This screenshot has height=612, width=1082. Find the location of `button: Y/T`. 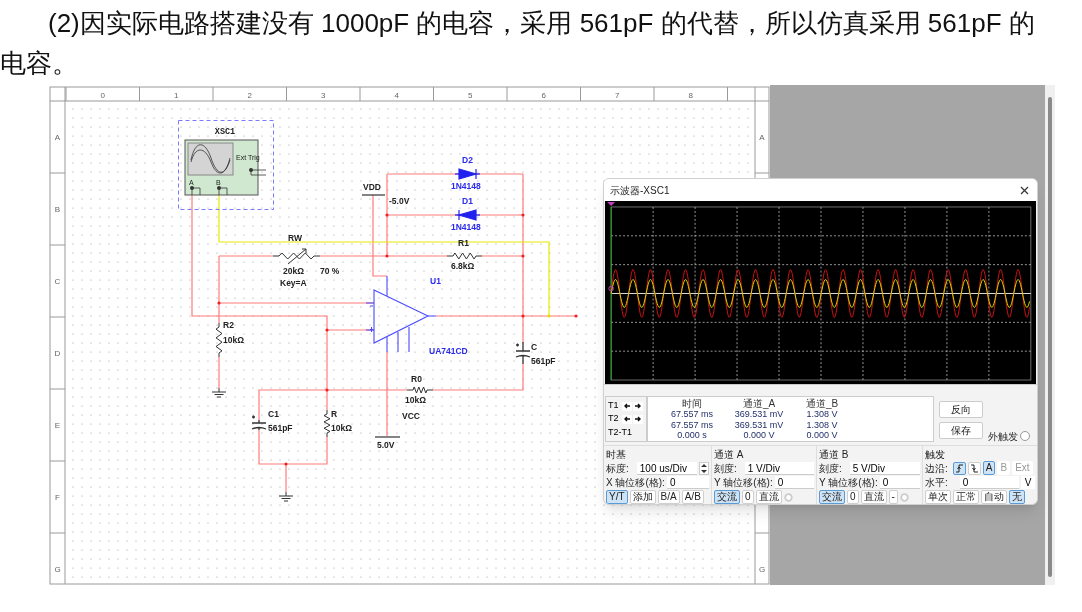

button: Y/T is located at coordinates (617, 497).